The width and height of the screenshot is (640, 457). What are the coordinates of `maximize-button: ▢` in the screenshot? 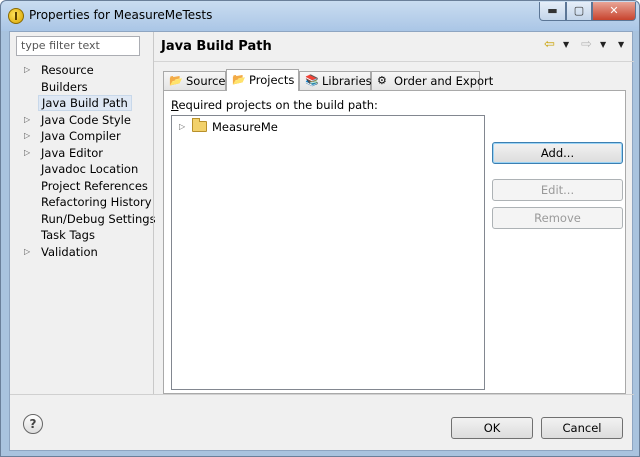 It's located at (579, 11).